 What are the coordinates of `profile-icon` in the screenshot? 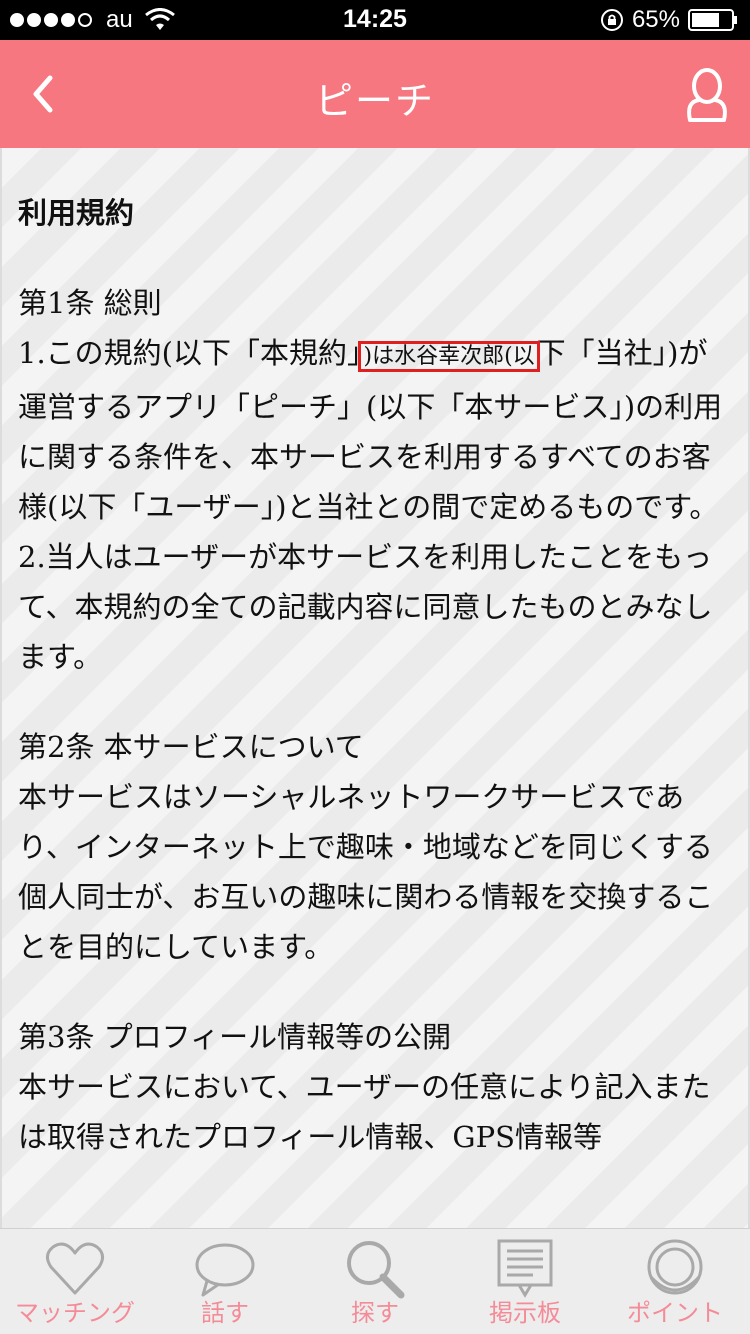 It's located at (707, 95).